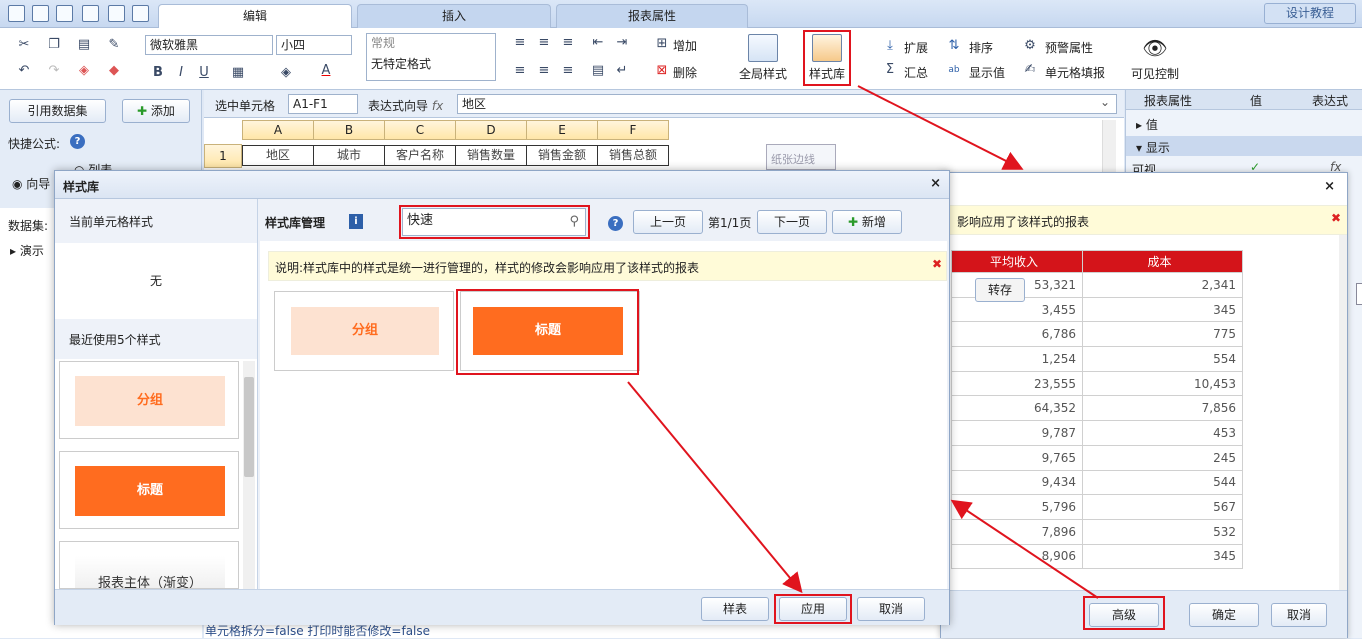 This screenshot has width=1362, height=639. I want to click on arrow-to-secondary-dialog, so click(940, 127).